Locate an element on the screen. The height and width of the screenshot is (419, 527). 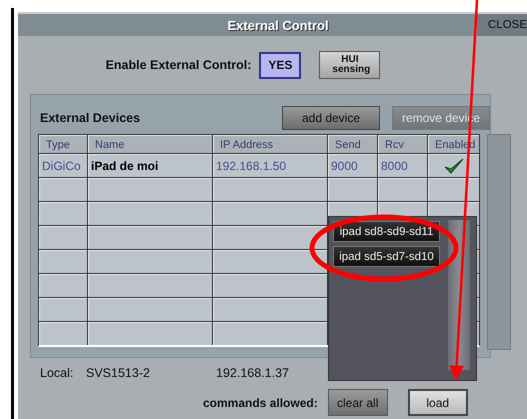
commands-label: commands allowed: is located at coordinates (260, 403).